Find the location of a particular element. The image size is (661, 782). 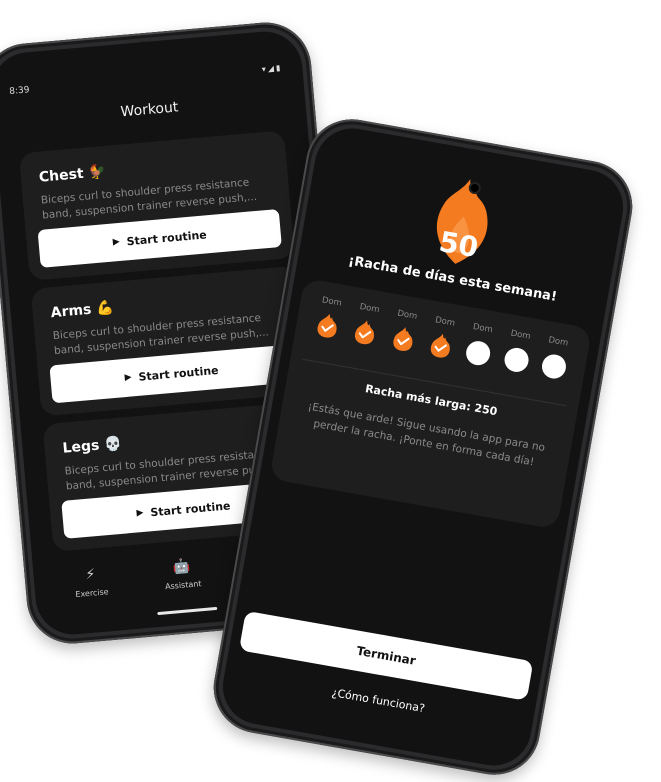

nav-assistant: 🤖 Assistant is located at coordinates (182, 574).